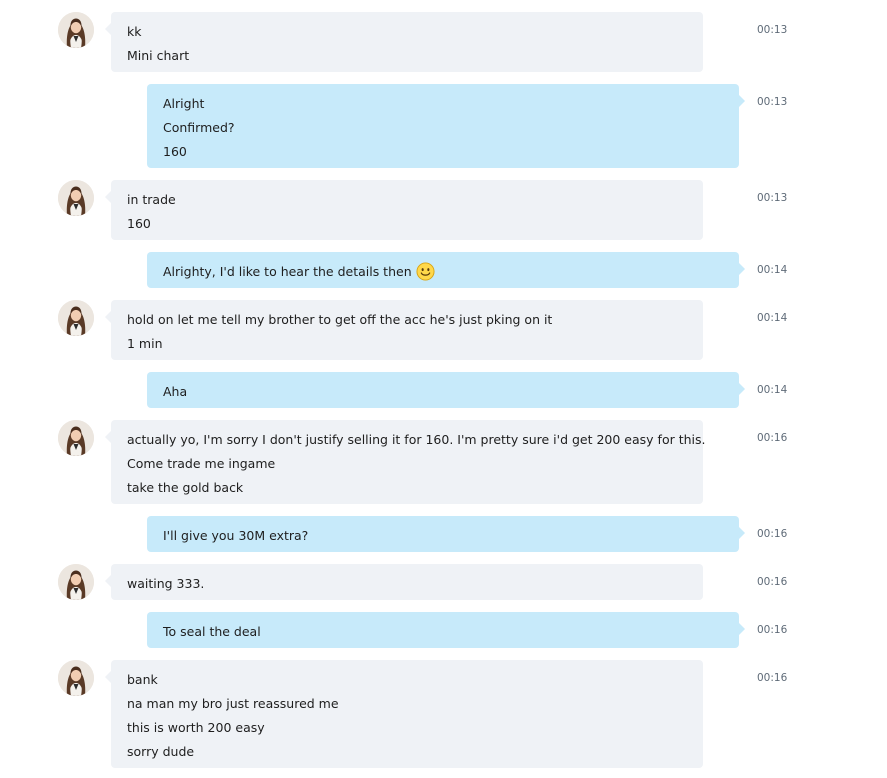 The height and width of the screenshot is (778, 887). What do you see at coordinates (425, 271) in the screenshot?
I see `smiley-emoji-icon` at bounding box center [425, 271].